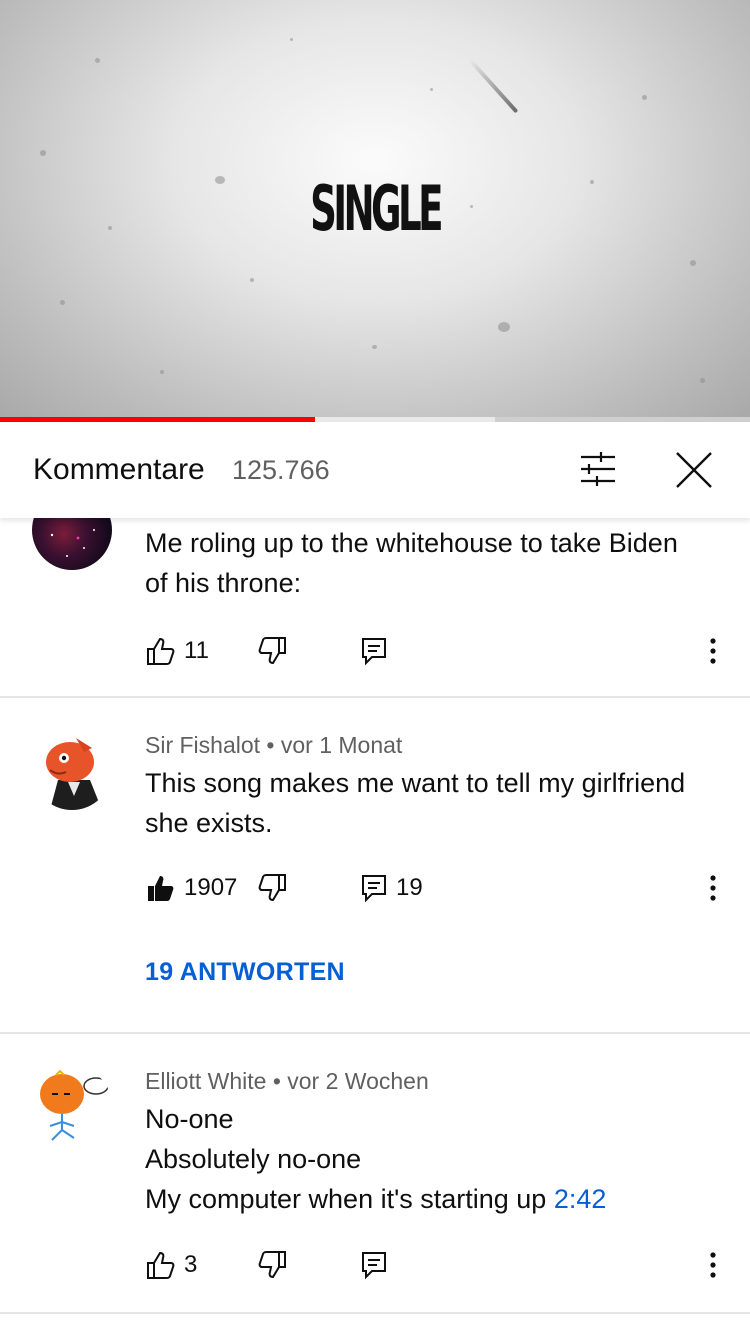 The image size is (750, 1334). What do you see at coordinates (349, 1199) in the screenshot?
I see `comment-line-text: My computer when it's starting up` at bounding box center [349, 1199].